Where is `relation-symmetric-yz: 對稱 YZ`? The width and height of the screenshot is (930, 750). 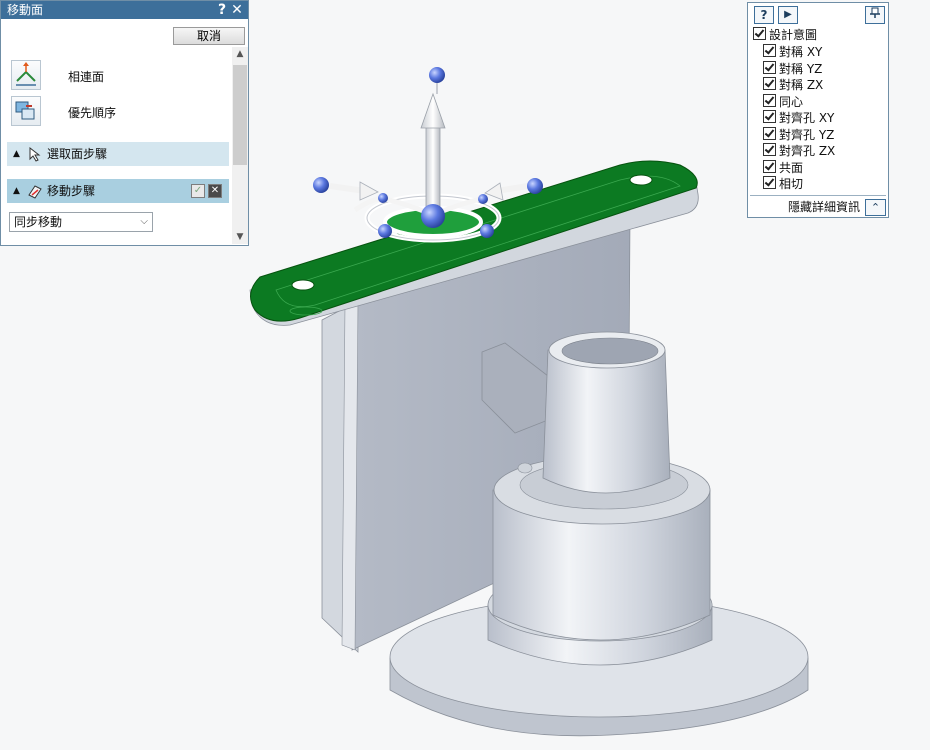
relation-symmetric-yz: 對稱 YZ is located at coordinates (792, 69).